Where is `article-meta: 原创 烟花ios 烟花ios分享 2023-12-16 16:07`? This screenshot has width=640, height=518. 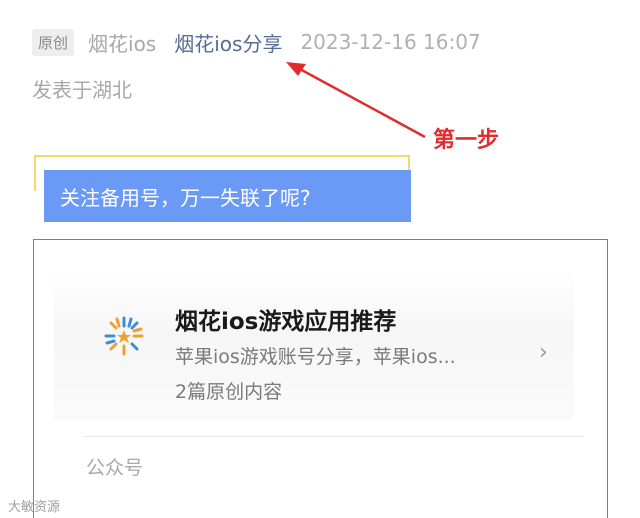 article-meta: 原创 烟花ios 烟花ios分享 2023-12-16 16:07 is located at coordinates (256, 42).